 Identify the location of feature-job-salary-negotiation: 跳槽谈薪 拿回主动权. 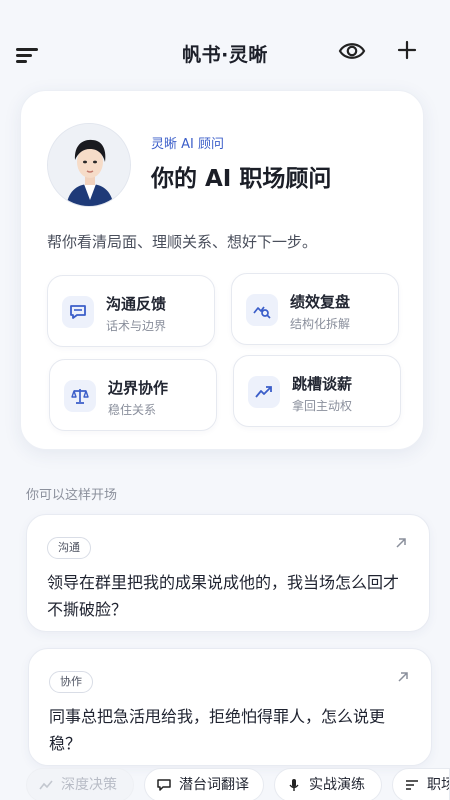
(317, 391).